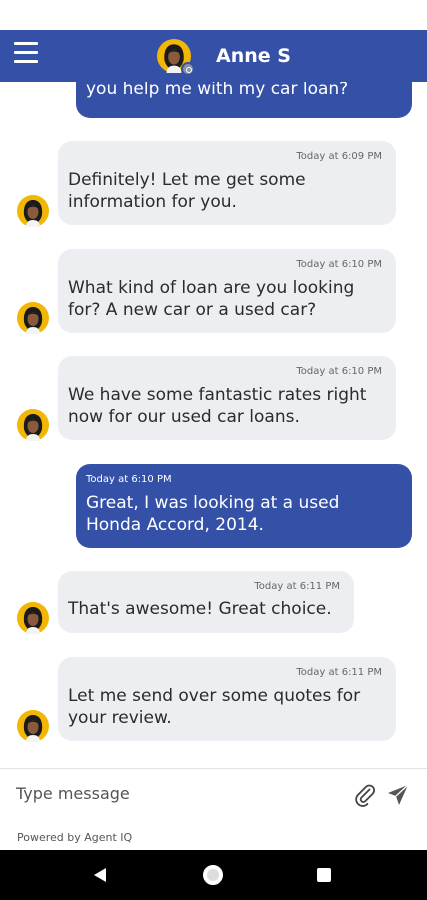 This screenshot has width=427, height=900. I want to click on hamburger-menu-icon, so click(27, 54).